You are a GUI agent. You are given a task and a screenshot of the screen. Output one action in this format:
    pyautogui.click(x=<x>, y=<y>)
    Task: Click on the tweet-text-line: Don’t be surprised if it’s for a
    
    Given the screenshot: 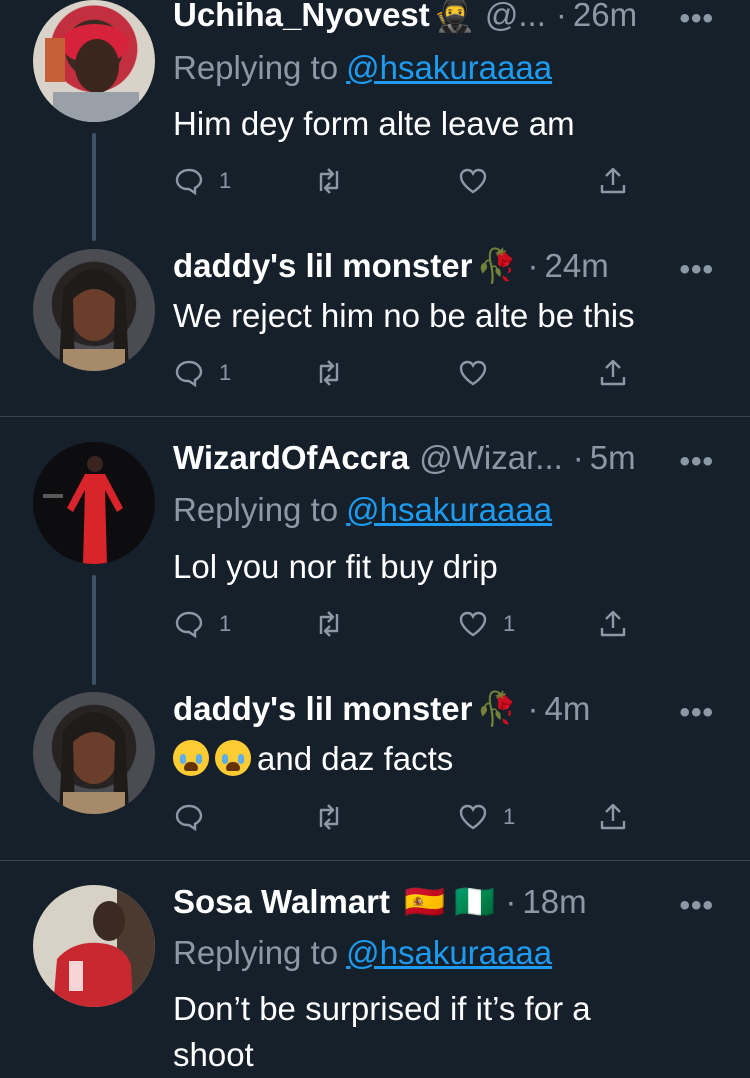 What is the action you would take?
    pyautogui.click(x=382, y=1008)
    